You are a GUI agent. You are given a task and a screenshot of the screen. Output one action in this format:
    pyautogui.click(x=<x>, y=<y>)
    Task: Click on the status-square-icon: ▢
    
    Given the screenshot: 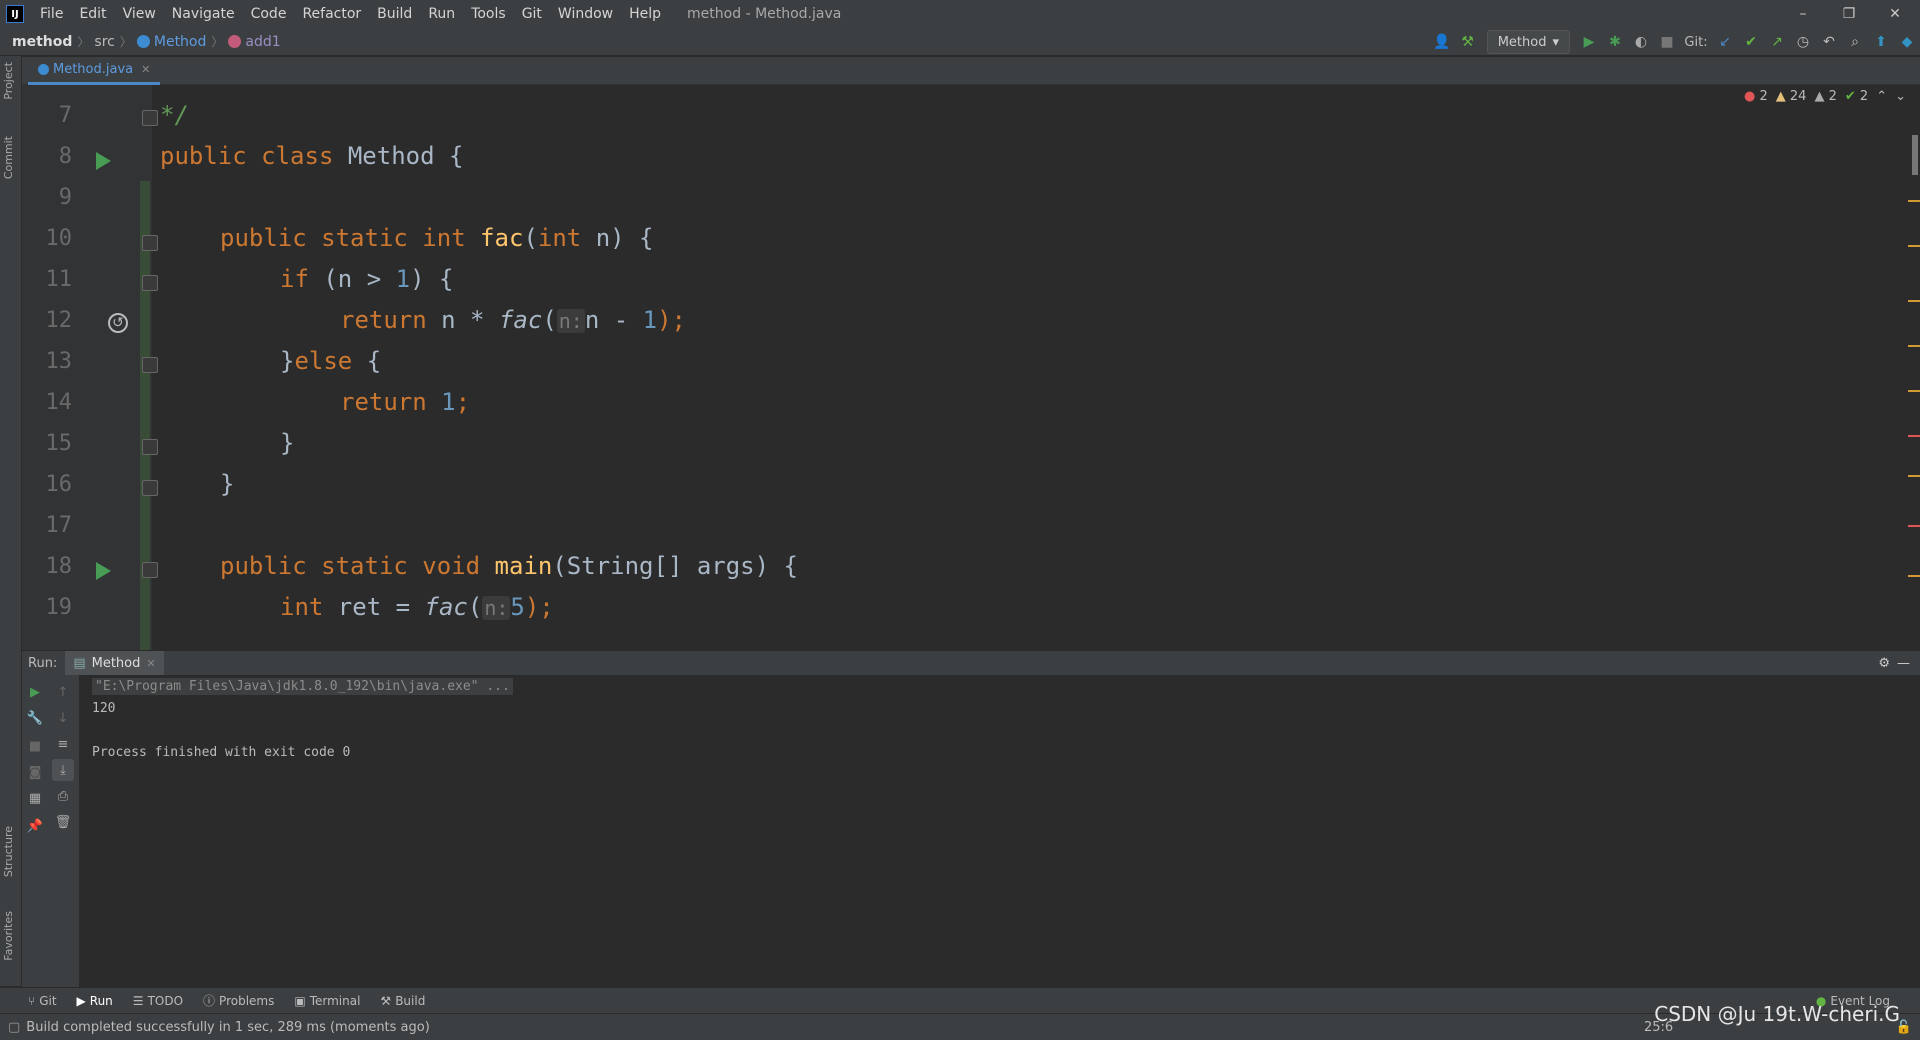 What is the action you would take?
    pyautogui.click(x=14, y=1027)
    